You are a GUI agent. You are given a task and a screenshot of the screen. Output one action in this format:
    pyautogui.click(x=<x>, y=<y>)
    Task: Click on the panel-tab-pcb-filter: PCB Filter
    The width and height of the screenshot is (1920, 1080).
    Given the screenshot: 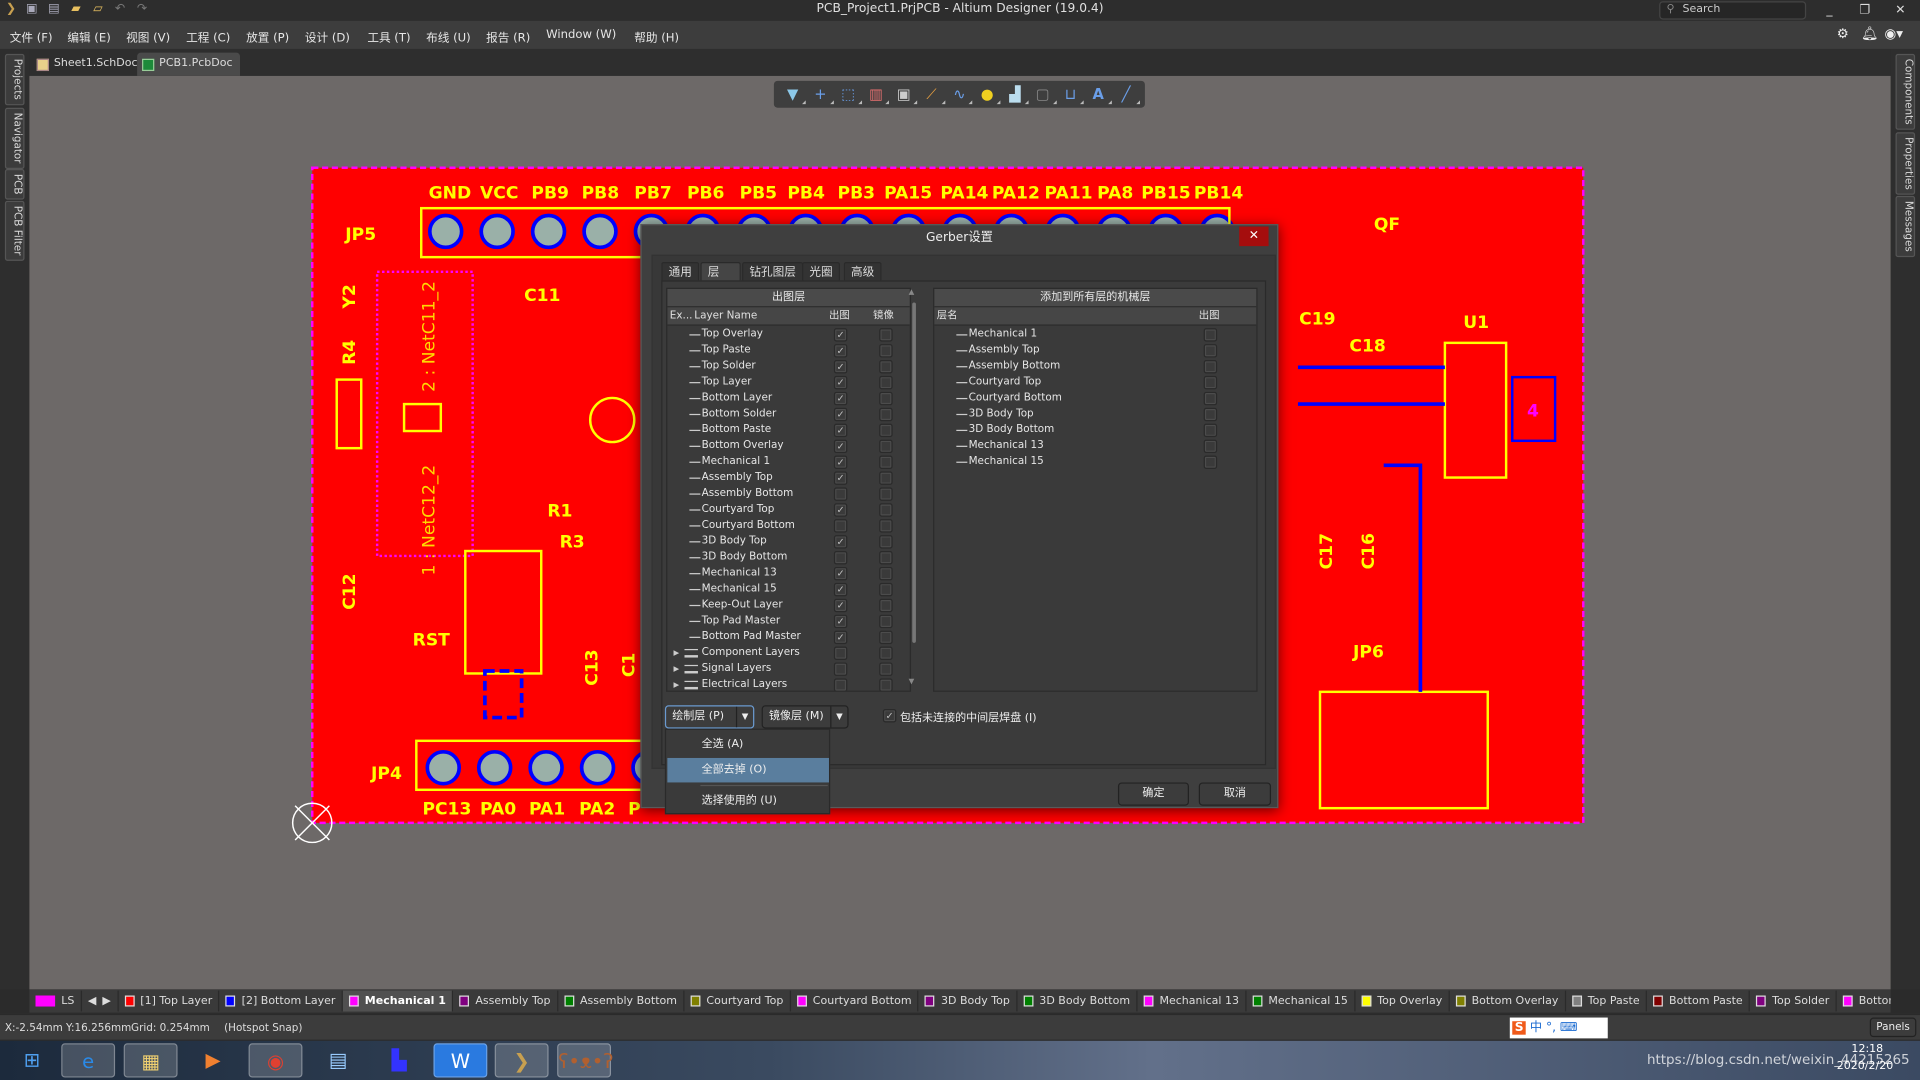 What is the action you would take?
    pyautogui.click(x=14, y=230)
    